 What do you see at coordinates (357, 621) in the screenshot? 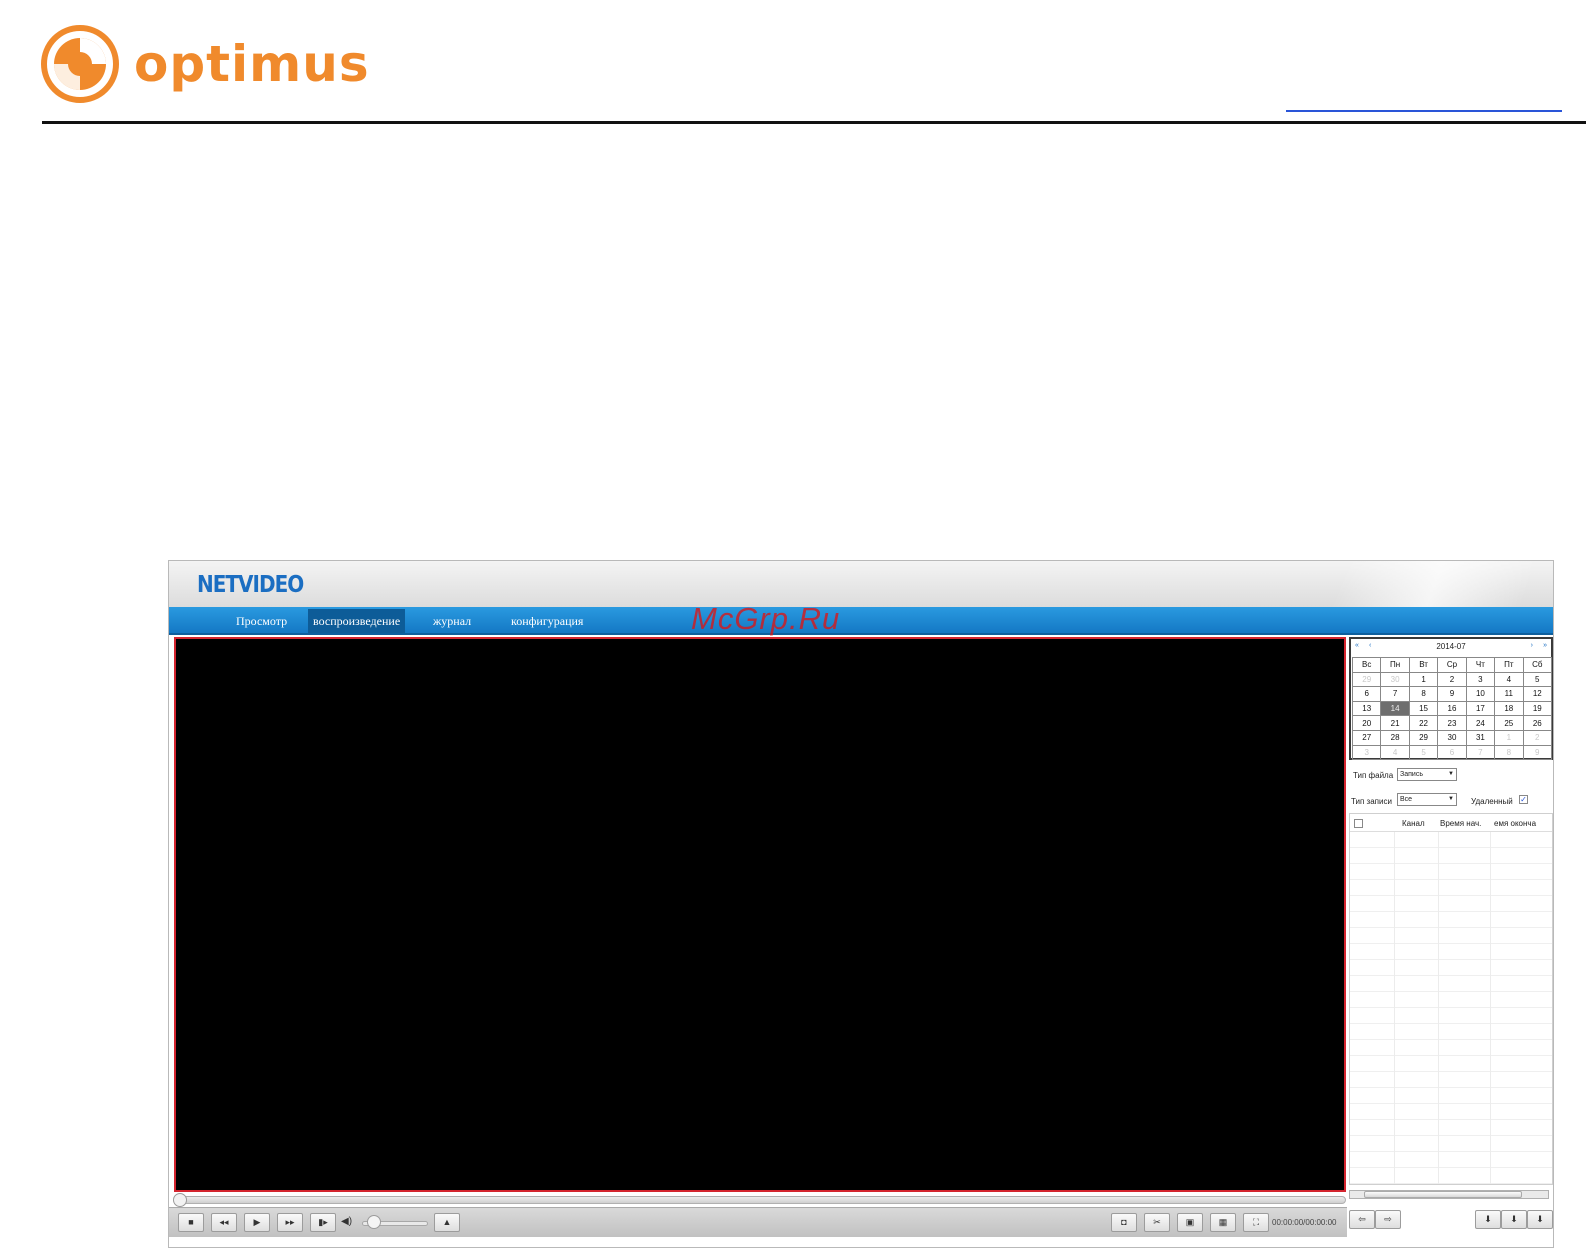
I see `tab-playback: воспроизведение` at bounding box center [357, 621].